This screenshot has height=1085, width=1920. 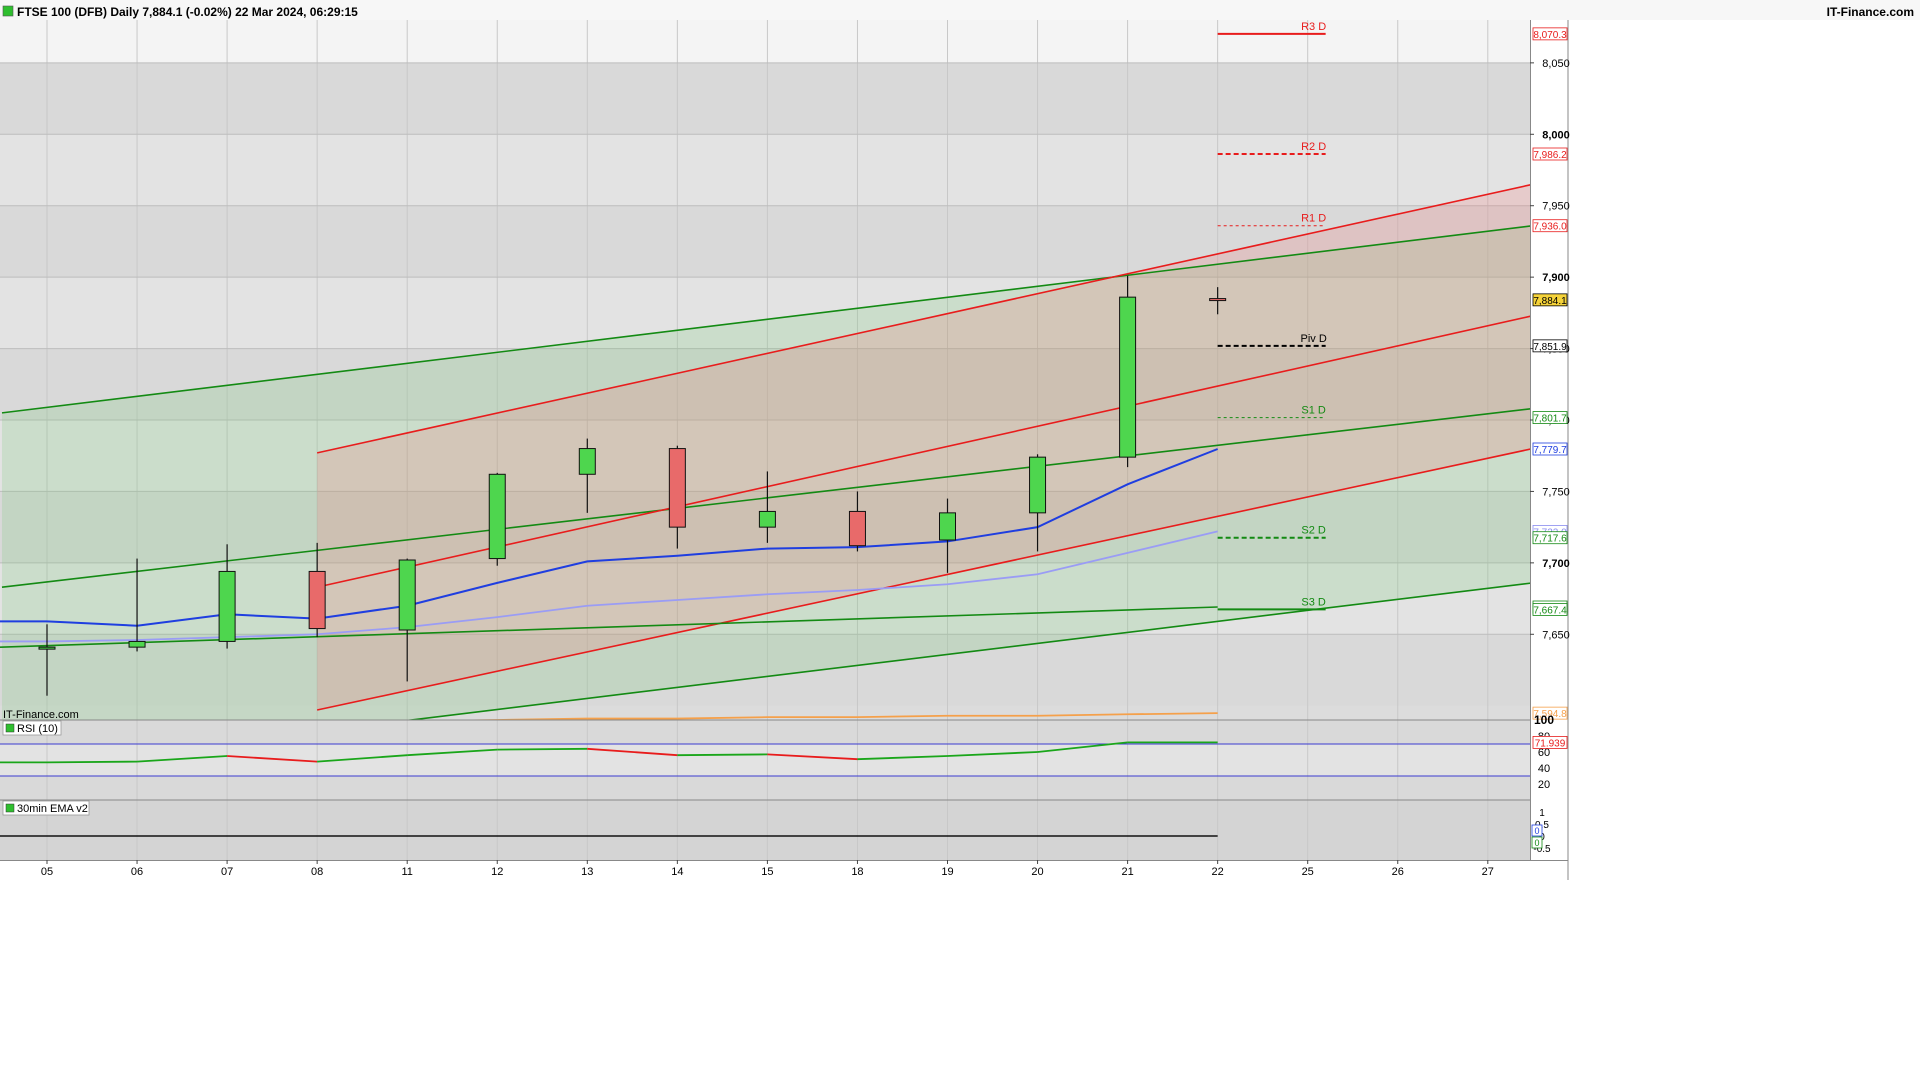 What do you see at coordinates (52, 809) in the screenshot?
I see `ema30-legend-label: 30min EMA v2` at bounding box center [52, 809].